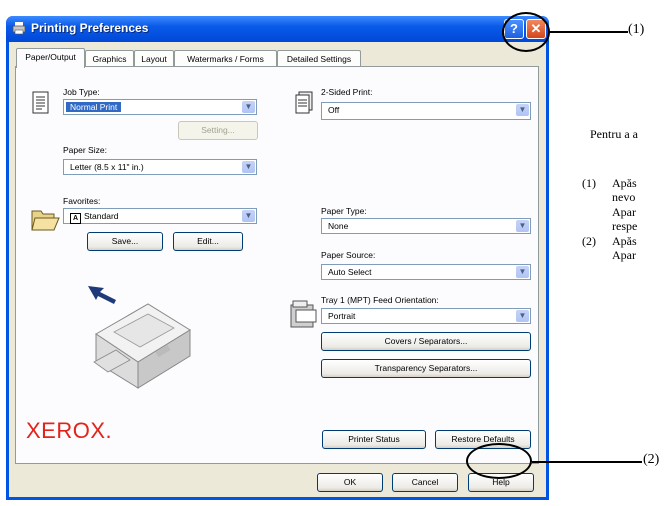  Describe the element at coordinates (303, 314) in the screenshot. I see `tray-feed-icon` at that location.